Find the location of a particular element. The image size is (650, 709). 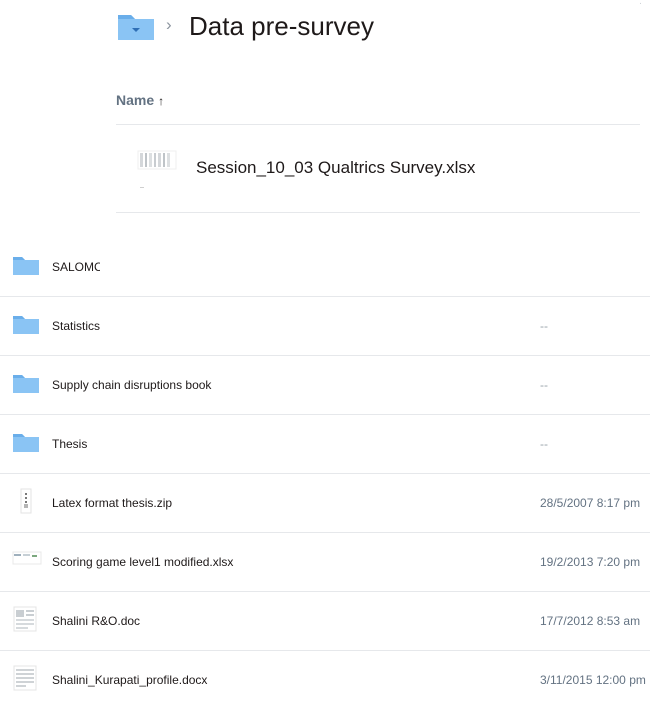

file-name: Statistics is located at coordinates (76, 326).